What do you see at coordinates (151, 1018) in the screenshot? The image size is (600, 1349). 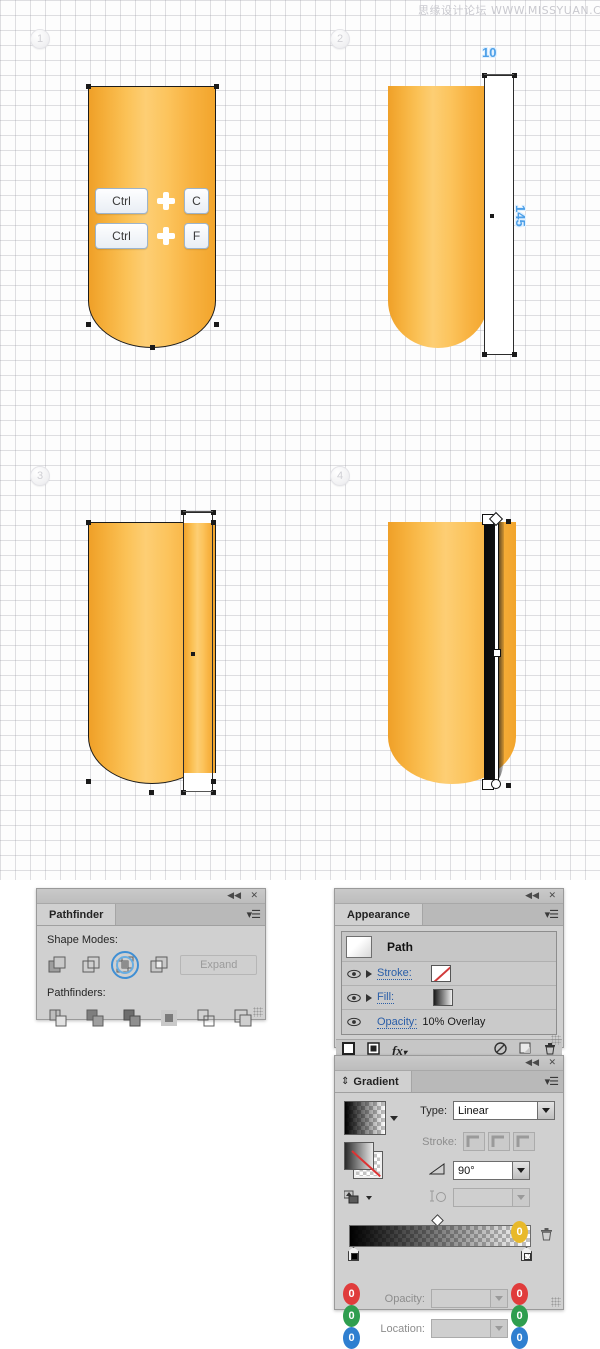 I see `pathfinders-row` at bounding box center [151, 1018].